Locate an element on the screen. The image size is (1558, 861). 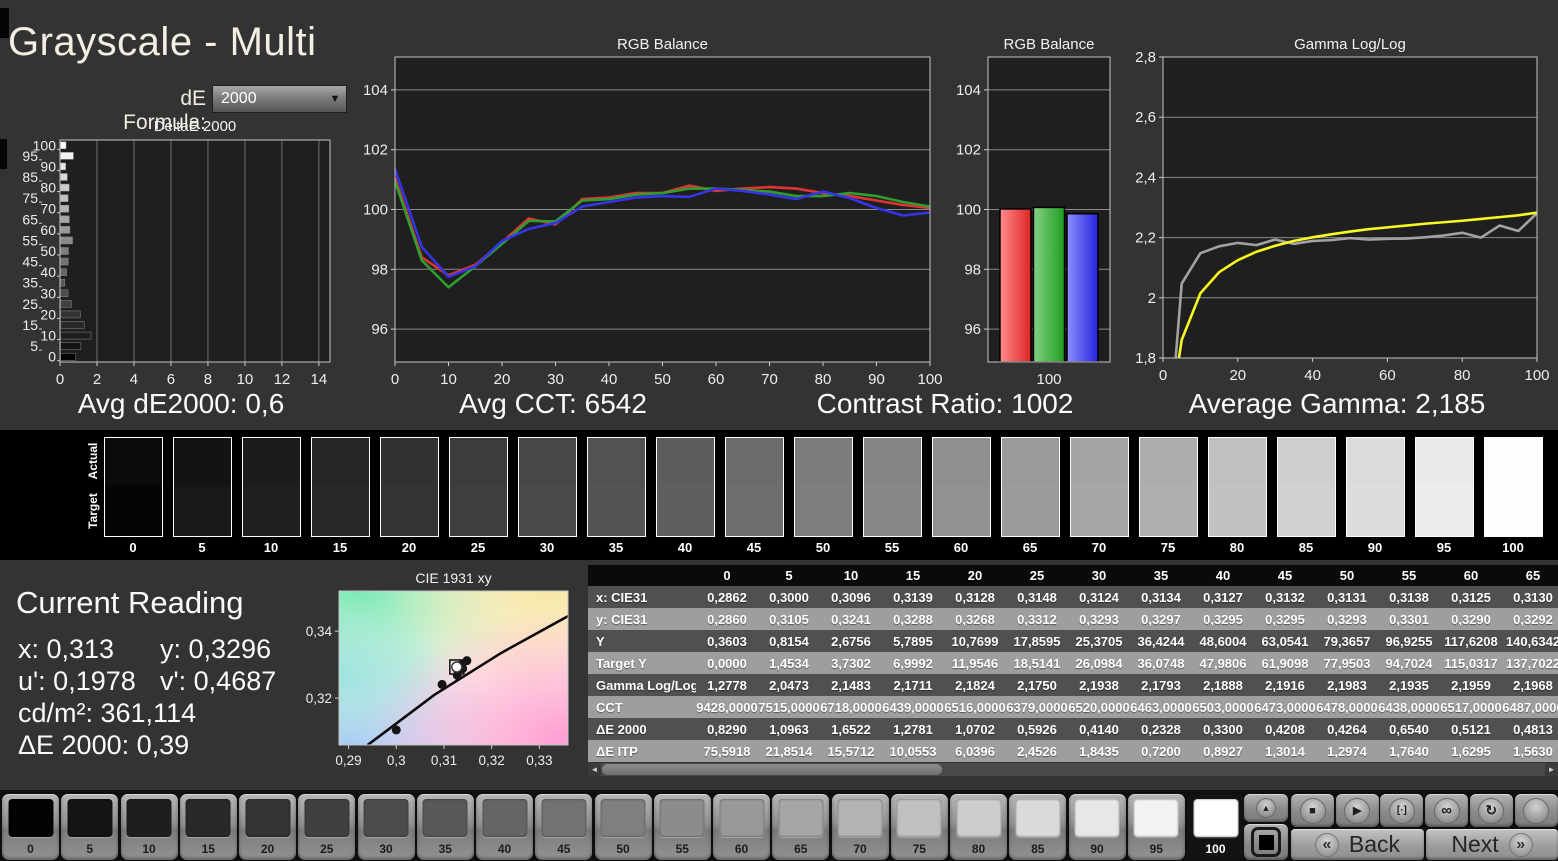
loop-infinite-button: ∞ is located at coordinates (1447, 810).